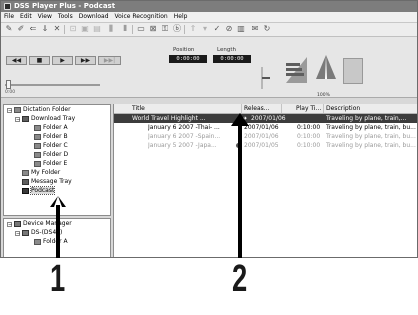  Describe the element at coordinates (240, 279) in the screenshot. I see `callout-number-2: 2` at that location.